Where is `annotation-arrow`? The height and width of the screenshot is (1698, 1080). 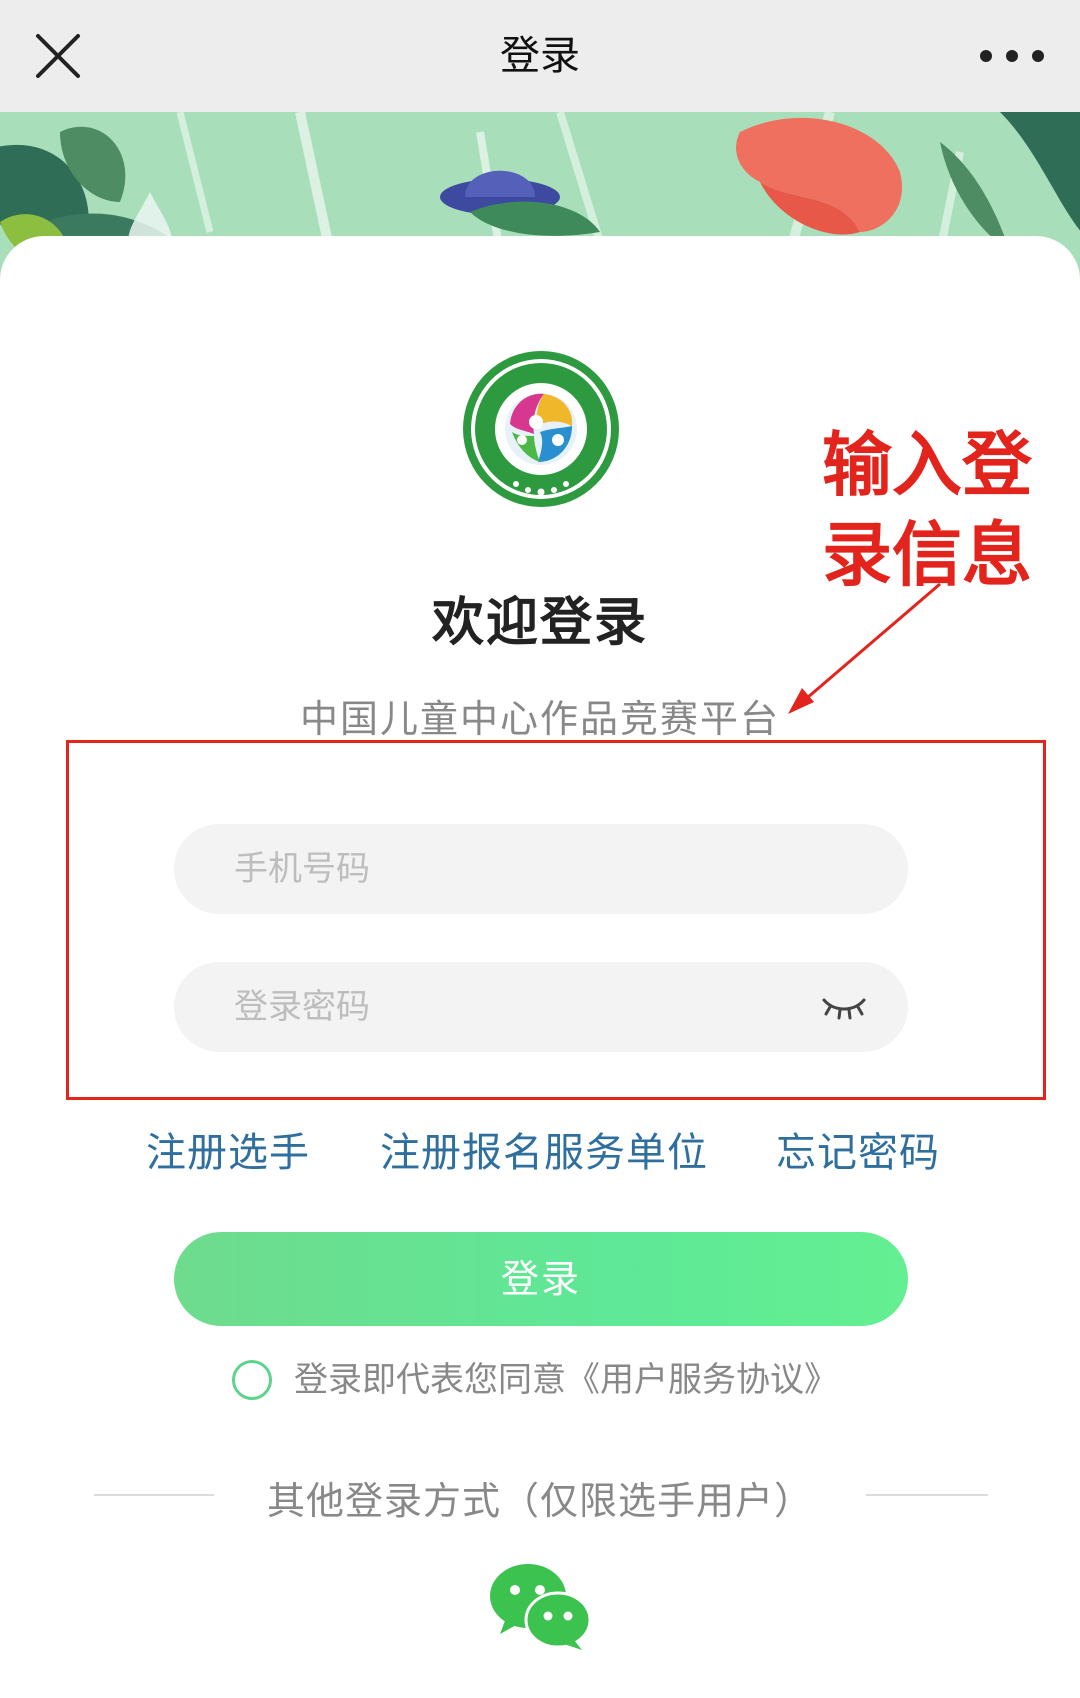
annotation-arrow is located at coordinates (864, 648).